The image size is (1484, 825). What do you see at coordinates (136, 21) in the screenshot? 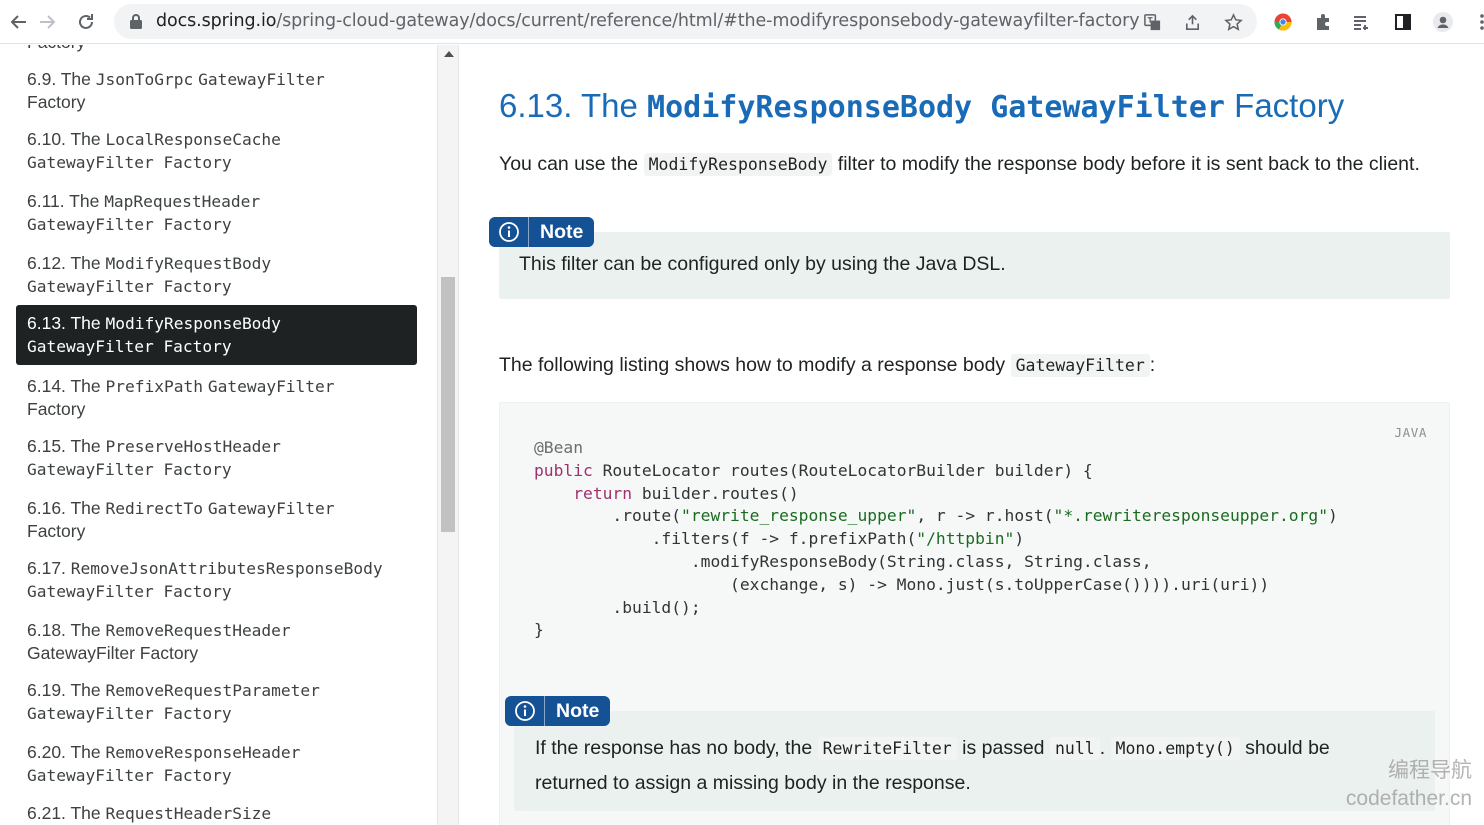
I see `lock-icon` at bounding box center [136, 21].